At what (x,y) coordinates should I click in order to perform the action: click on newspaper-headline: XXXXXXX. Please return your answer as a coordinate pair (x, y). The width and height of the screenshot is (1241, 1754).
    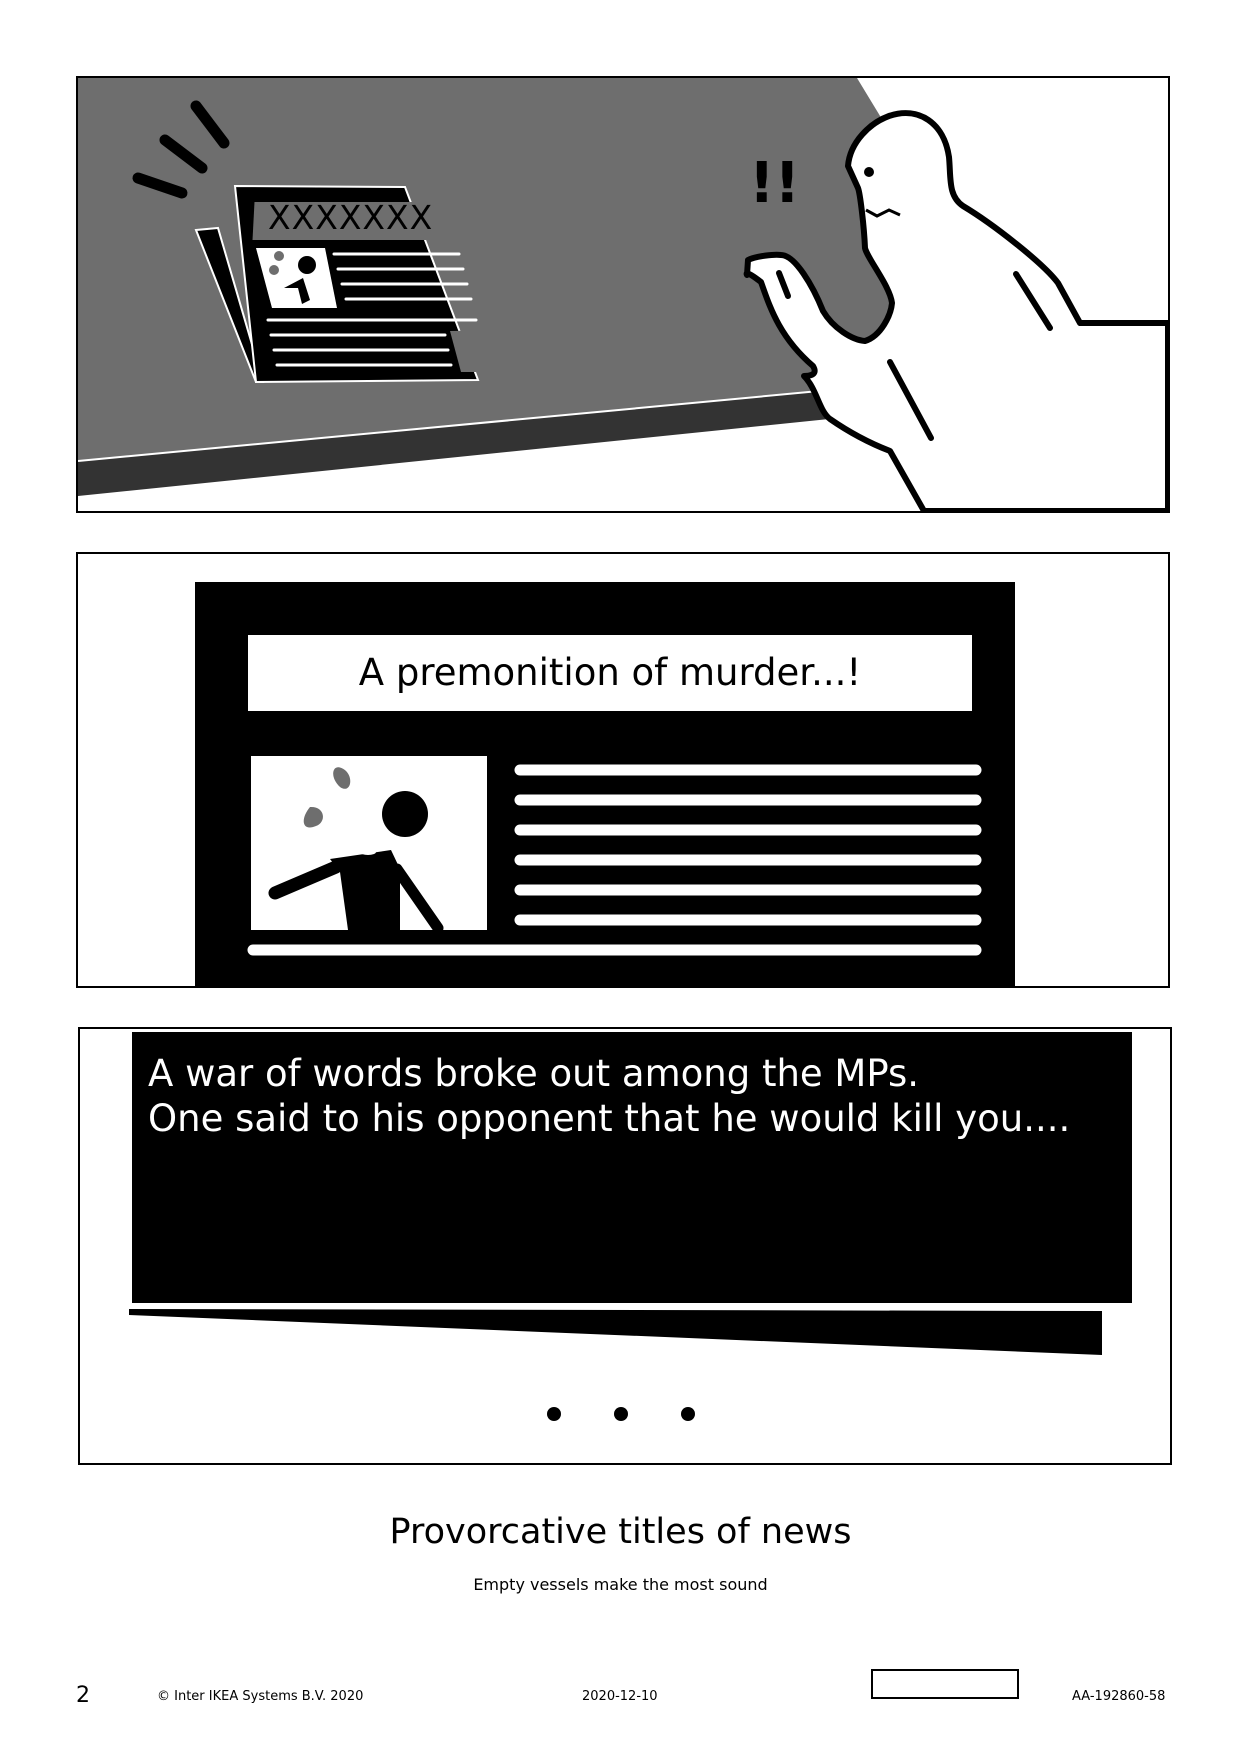
    Looking at the image, I should click on (350, 217).